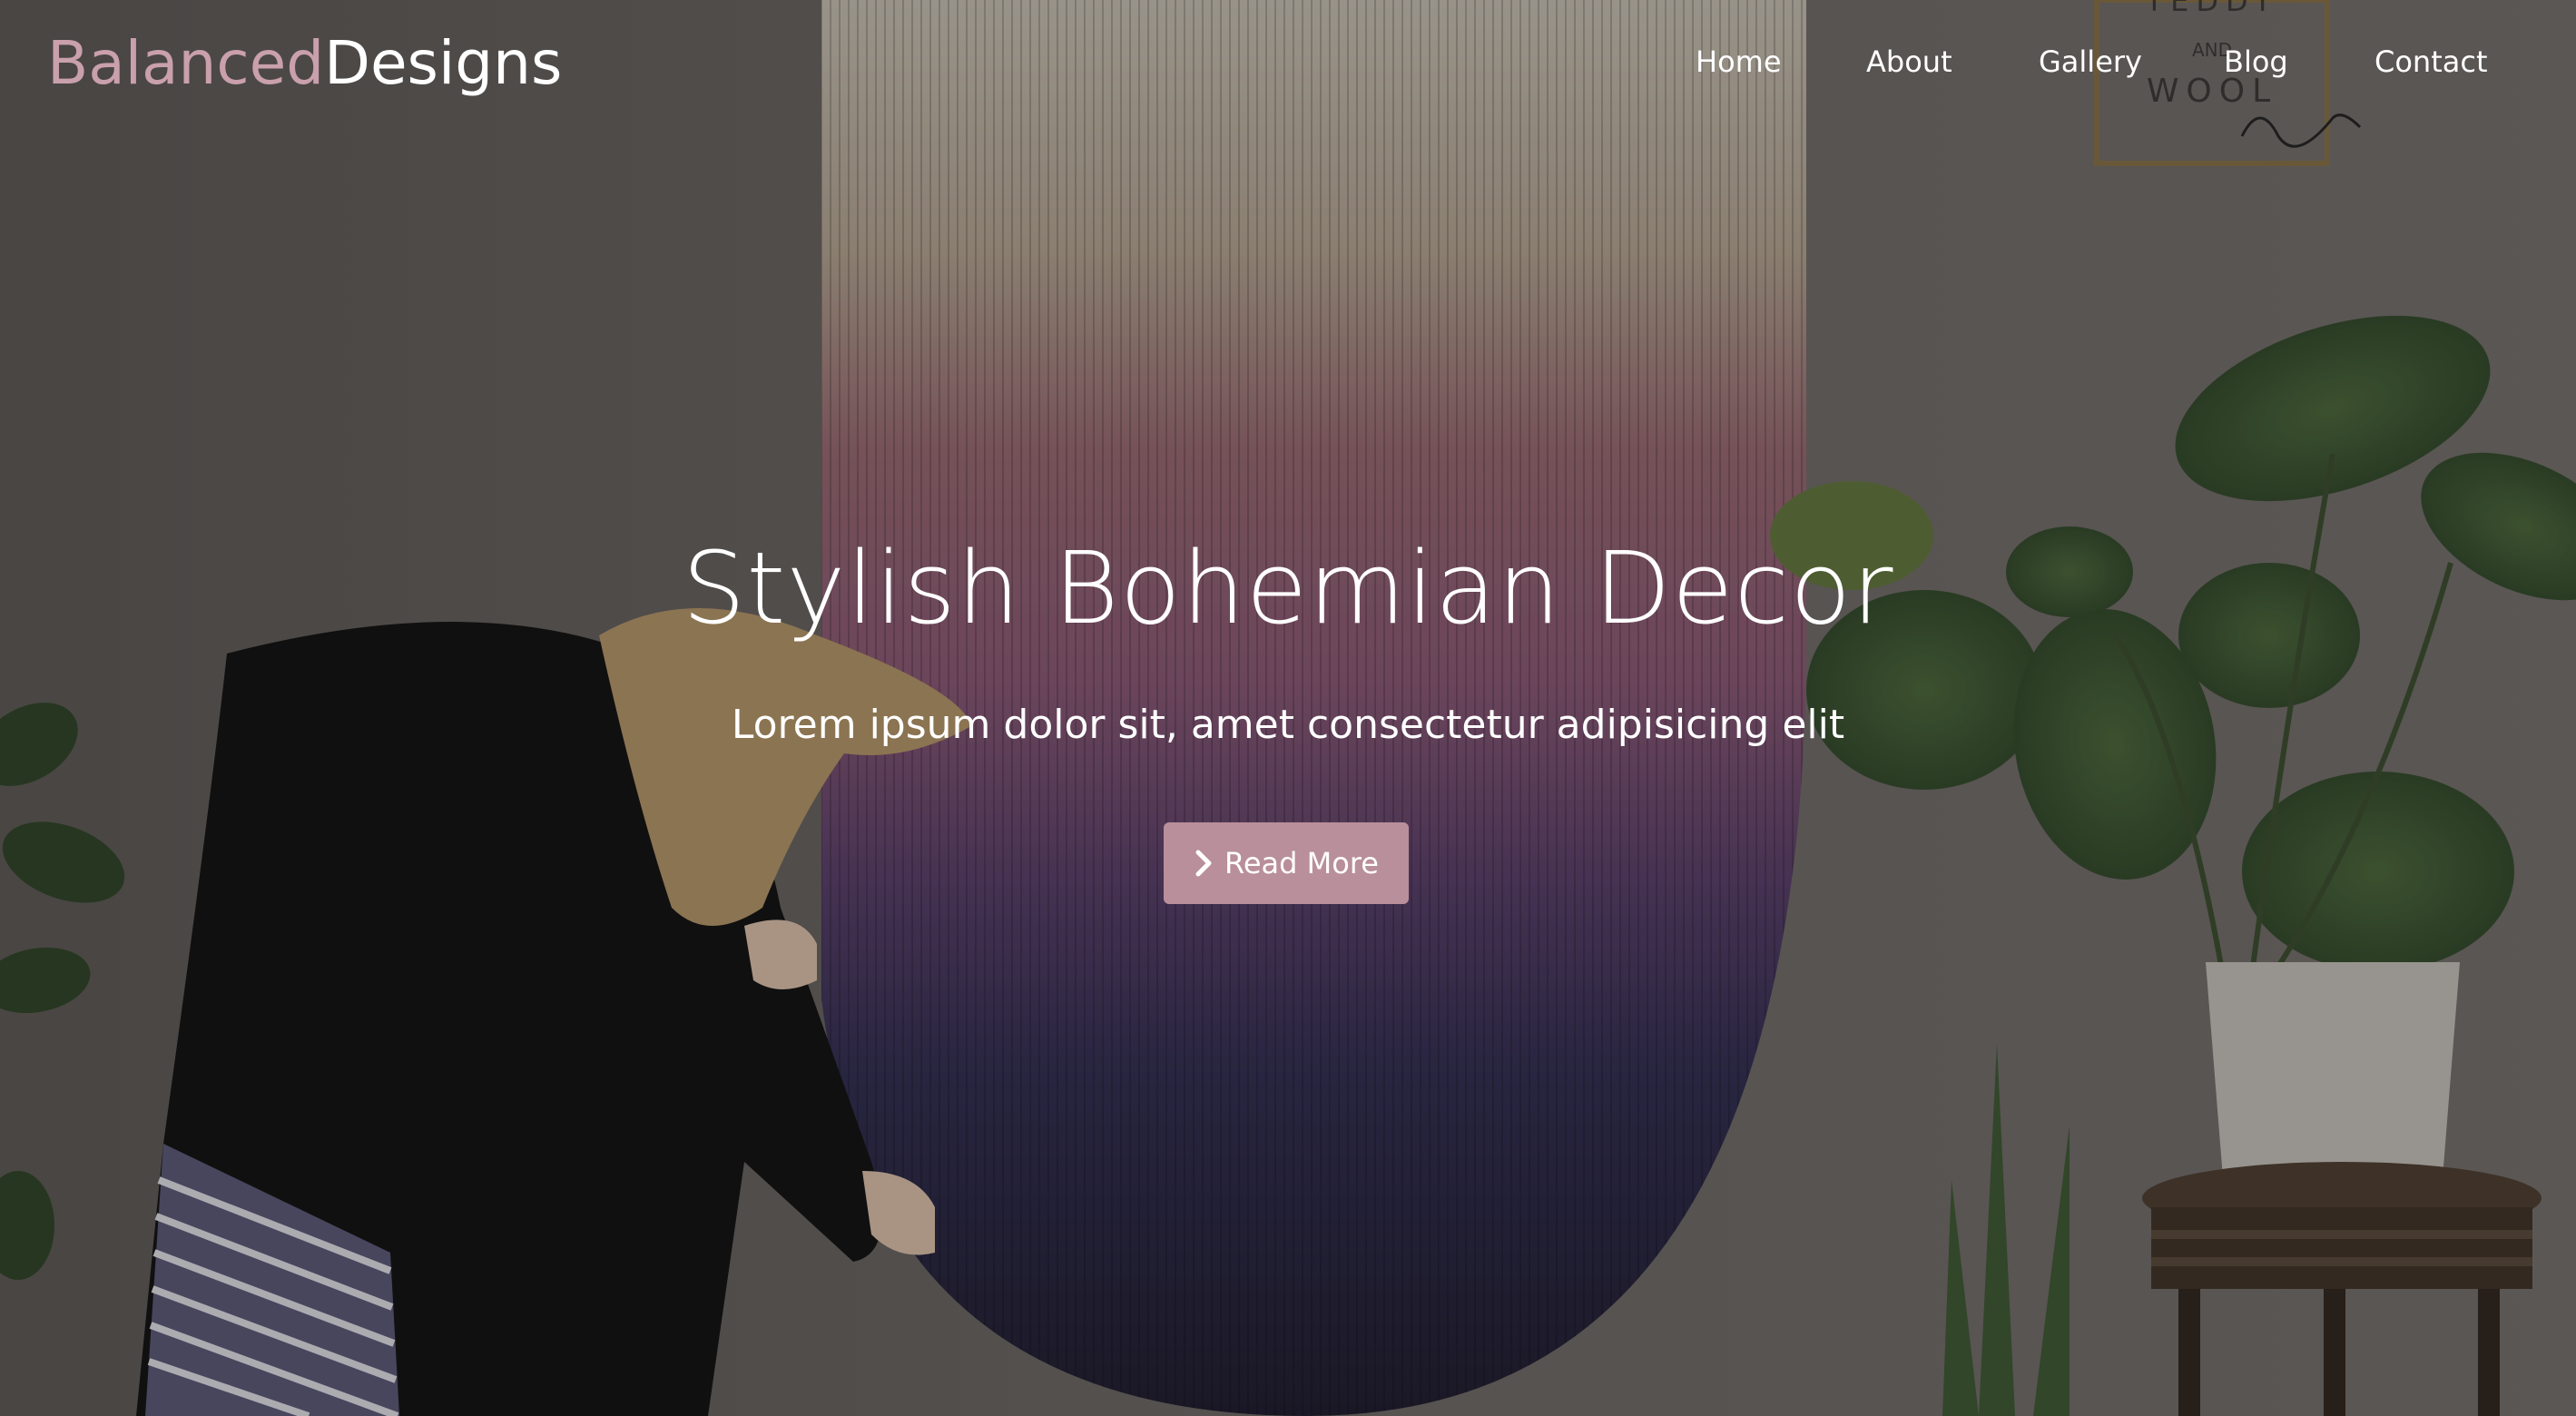  What do you see at coordinates (1909, 62) in the screenshot?
I see `nav-link-about: About` at bounding box center [1909, 62].